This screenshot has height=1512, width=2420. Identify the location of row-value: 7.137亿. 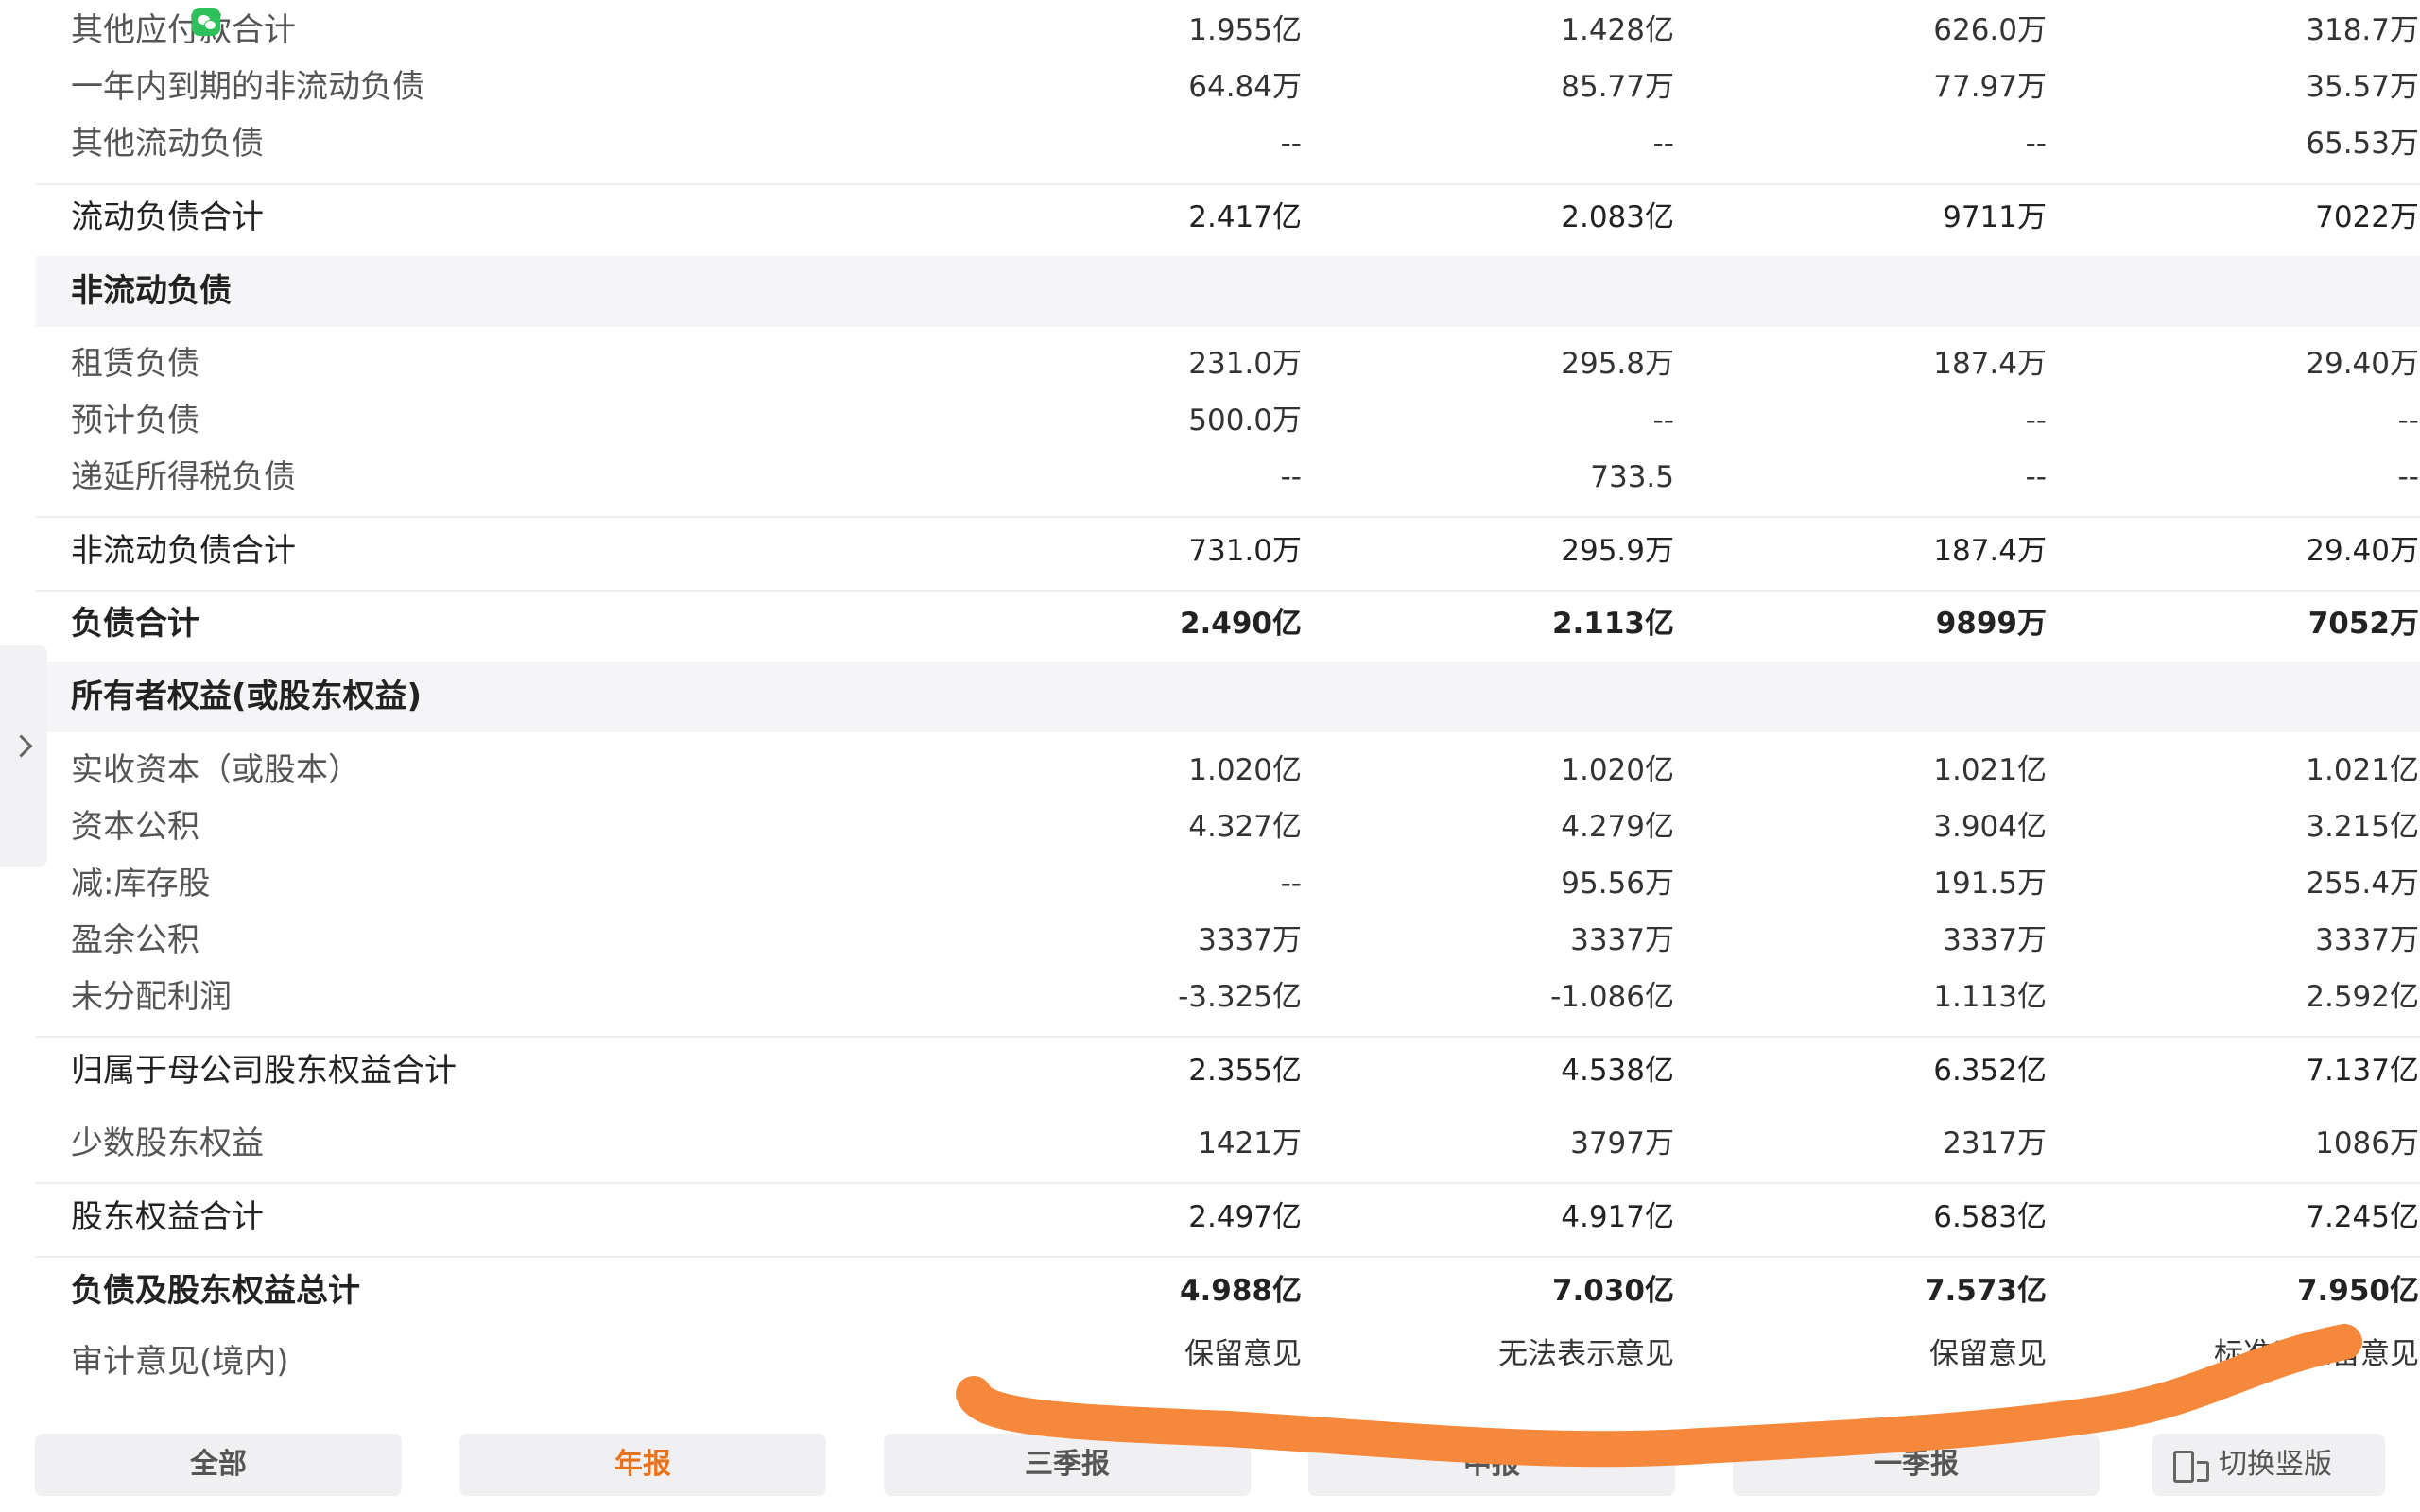
(2362, 1071).